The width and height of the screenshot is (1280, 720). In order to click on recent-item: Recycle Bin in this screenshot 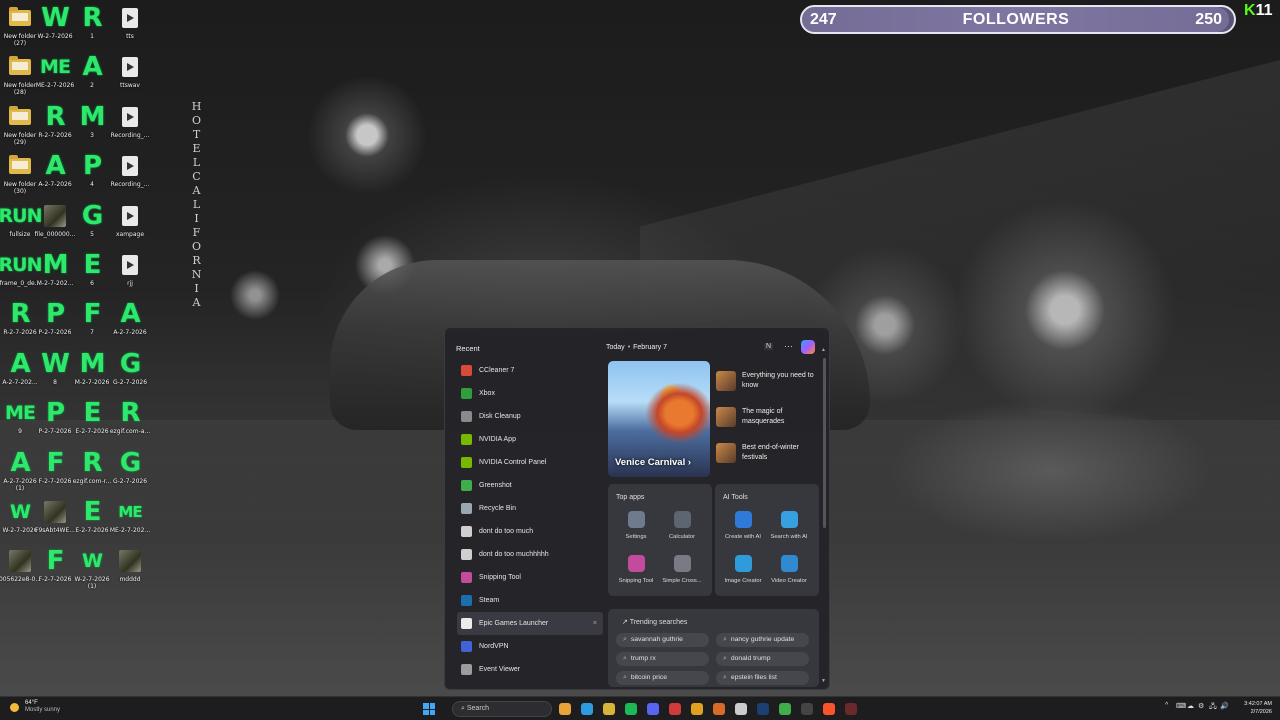, I will do `click(530, 508)`.